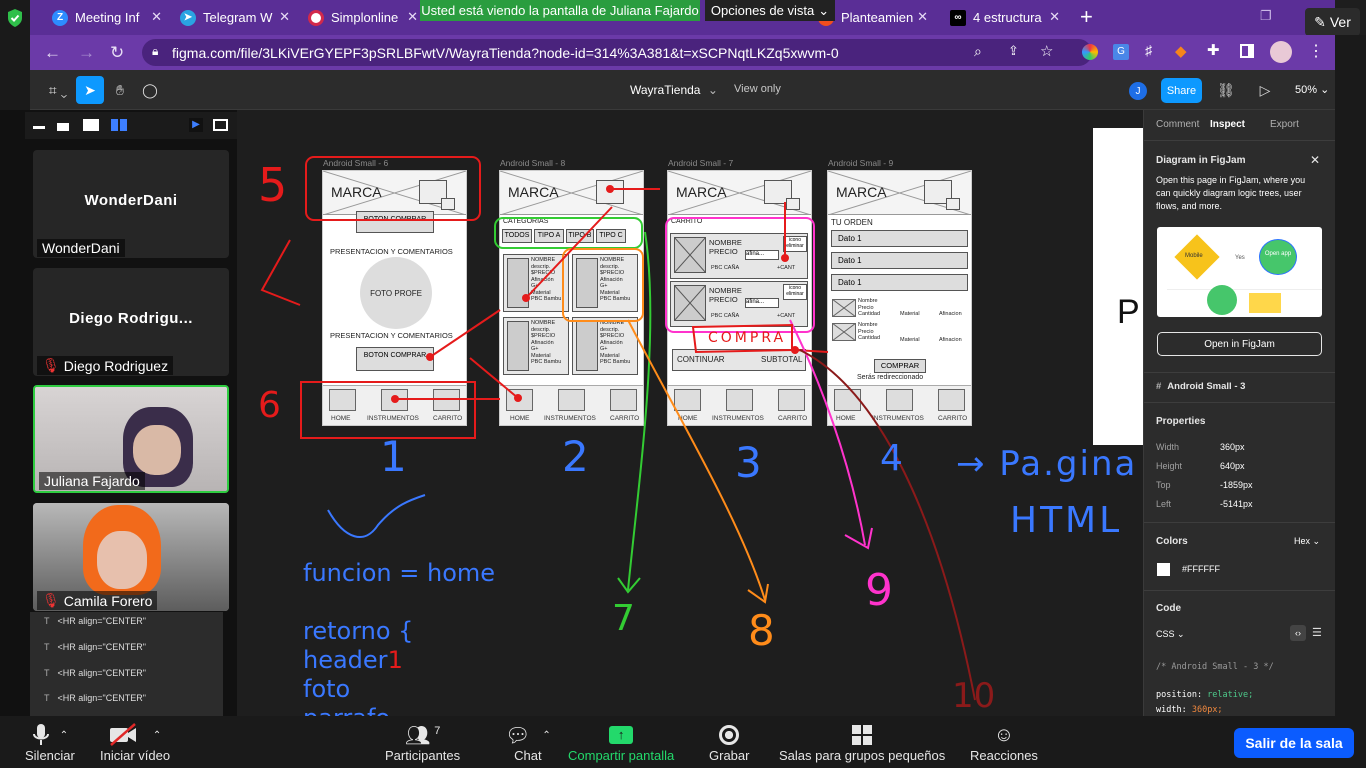 The height and width of the screenshot is (768, 1366). What do you see at coordinates (1236, 504) in the screenshot?
I see `property-value: -5141px` at bounding box center [1236, 504].